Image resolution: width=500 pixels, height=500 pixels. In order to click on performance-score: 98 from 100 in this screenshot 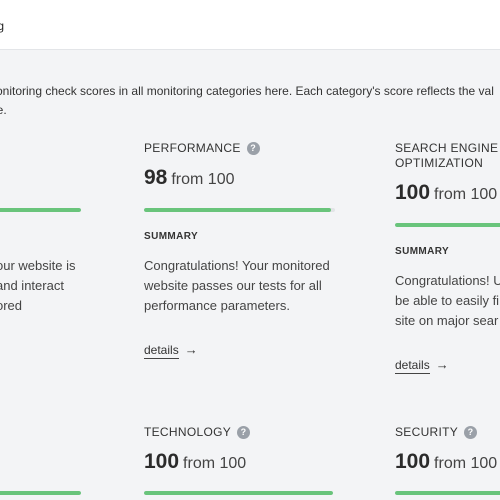, I will do `click(189, 178)`.